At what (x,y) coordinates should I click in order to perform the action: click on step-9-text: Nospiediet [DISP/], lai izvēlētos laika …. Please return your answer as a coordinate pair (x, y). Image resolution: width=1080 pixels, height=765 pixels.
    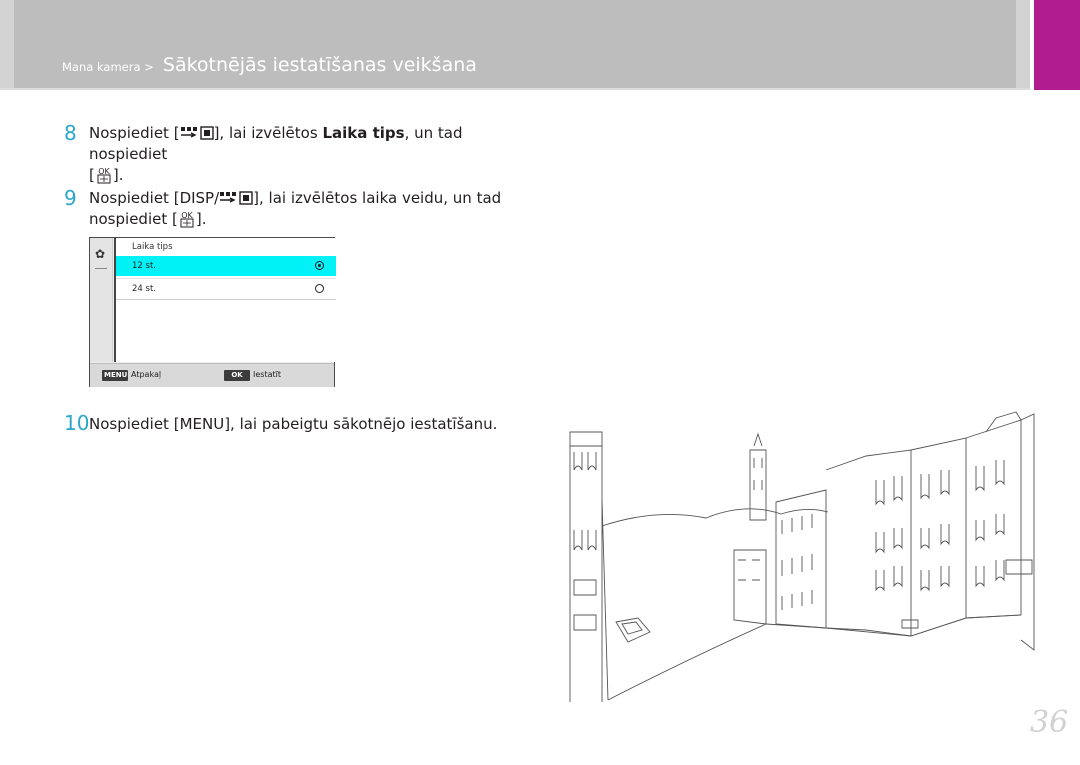
    Looking at the image, I should click on (304, 209).